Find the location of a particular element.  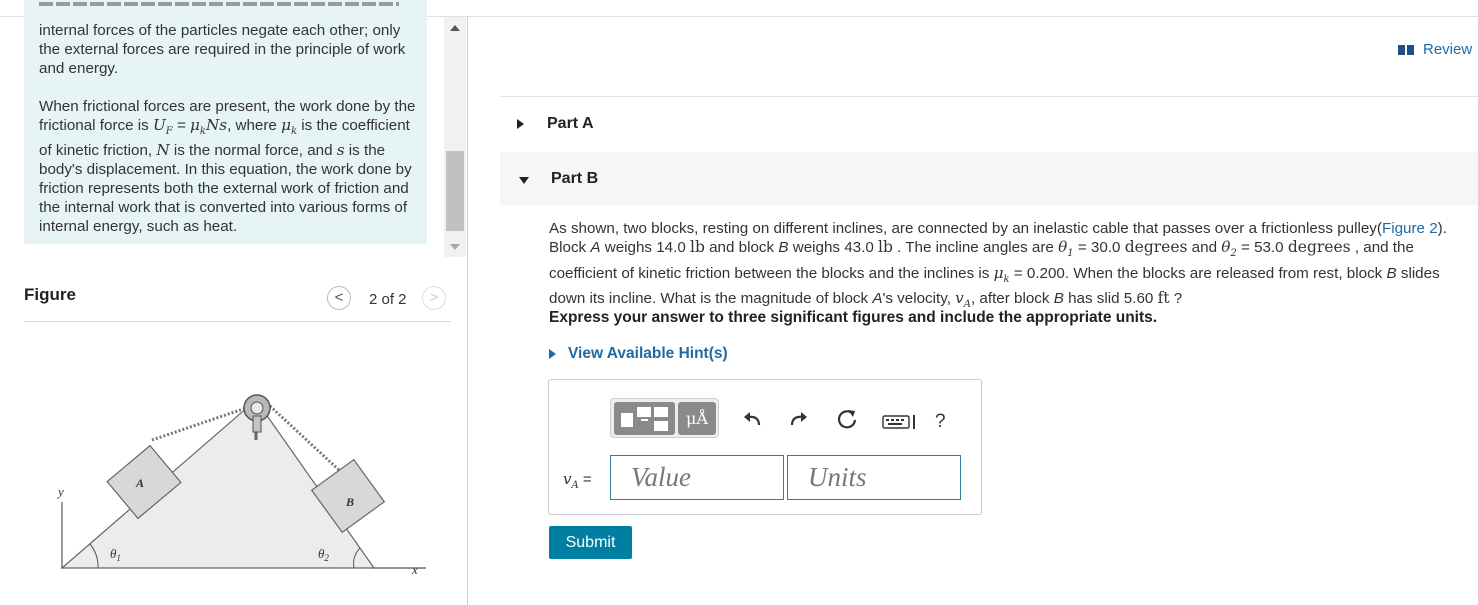

keyboard-icon is located at coordinates (900, 422).